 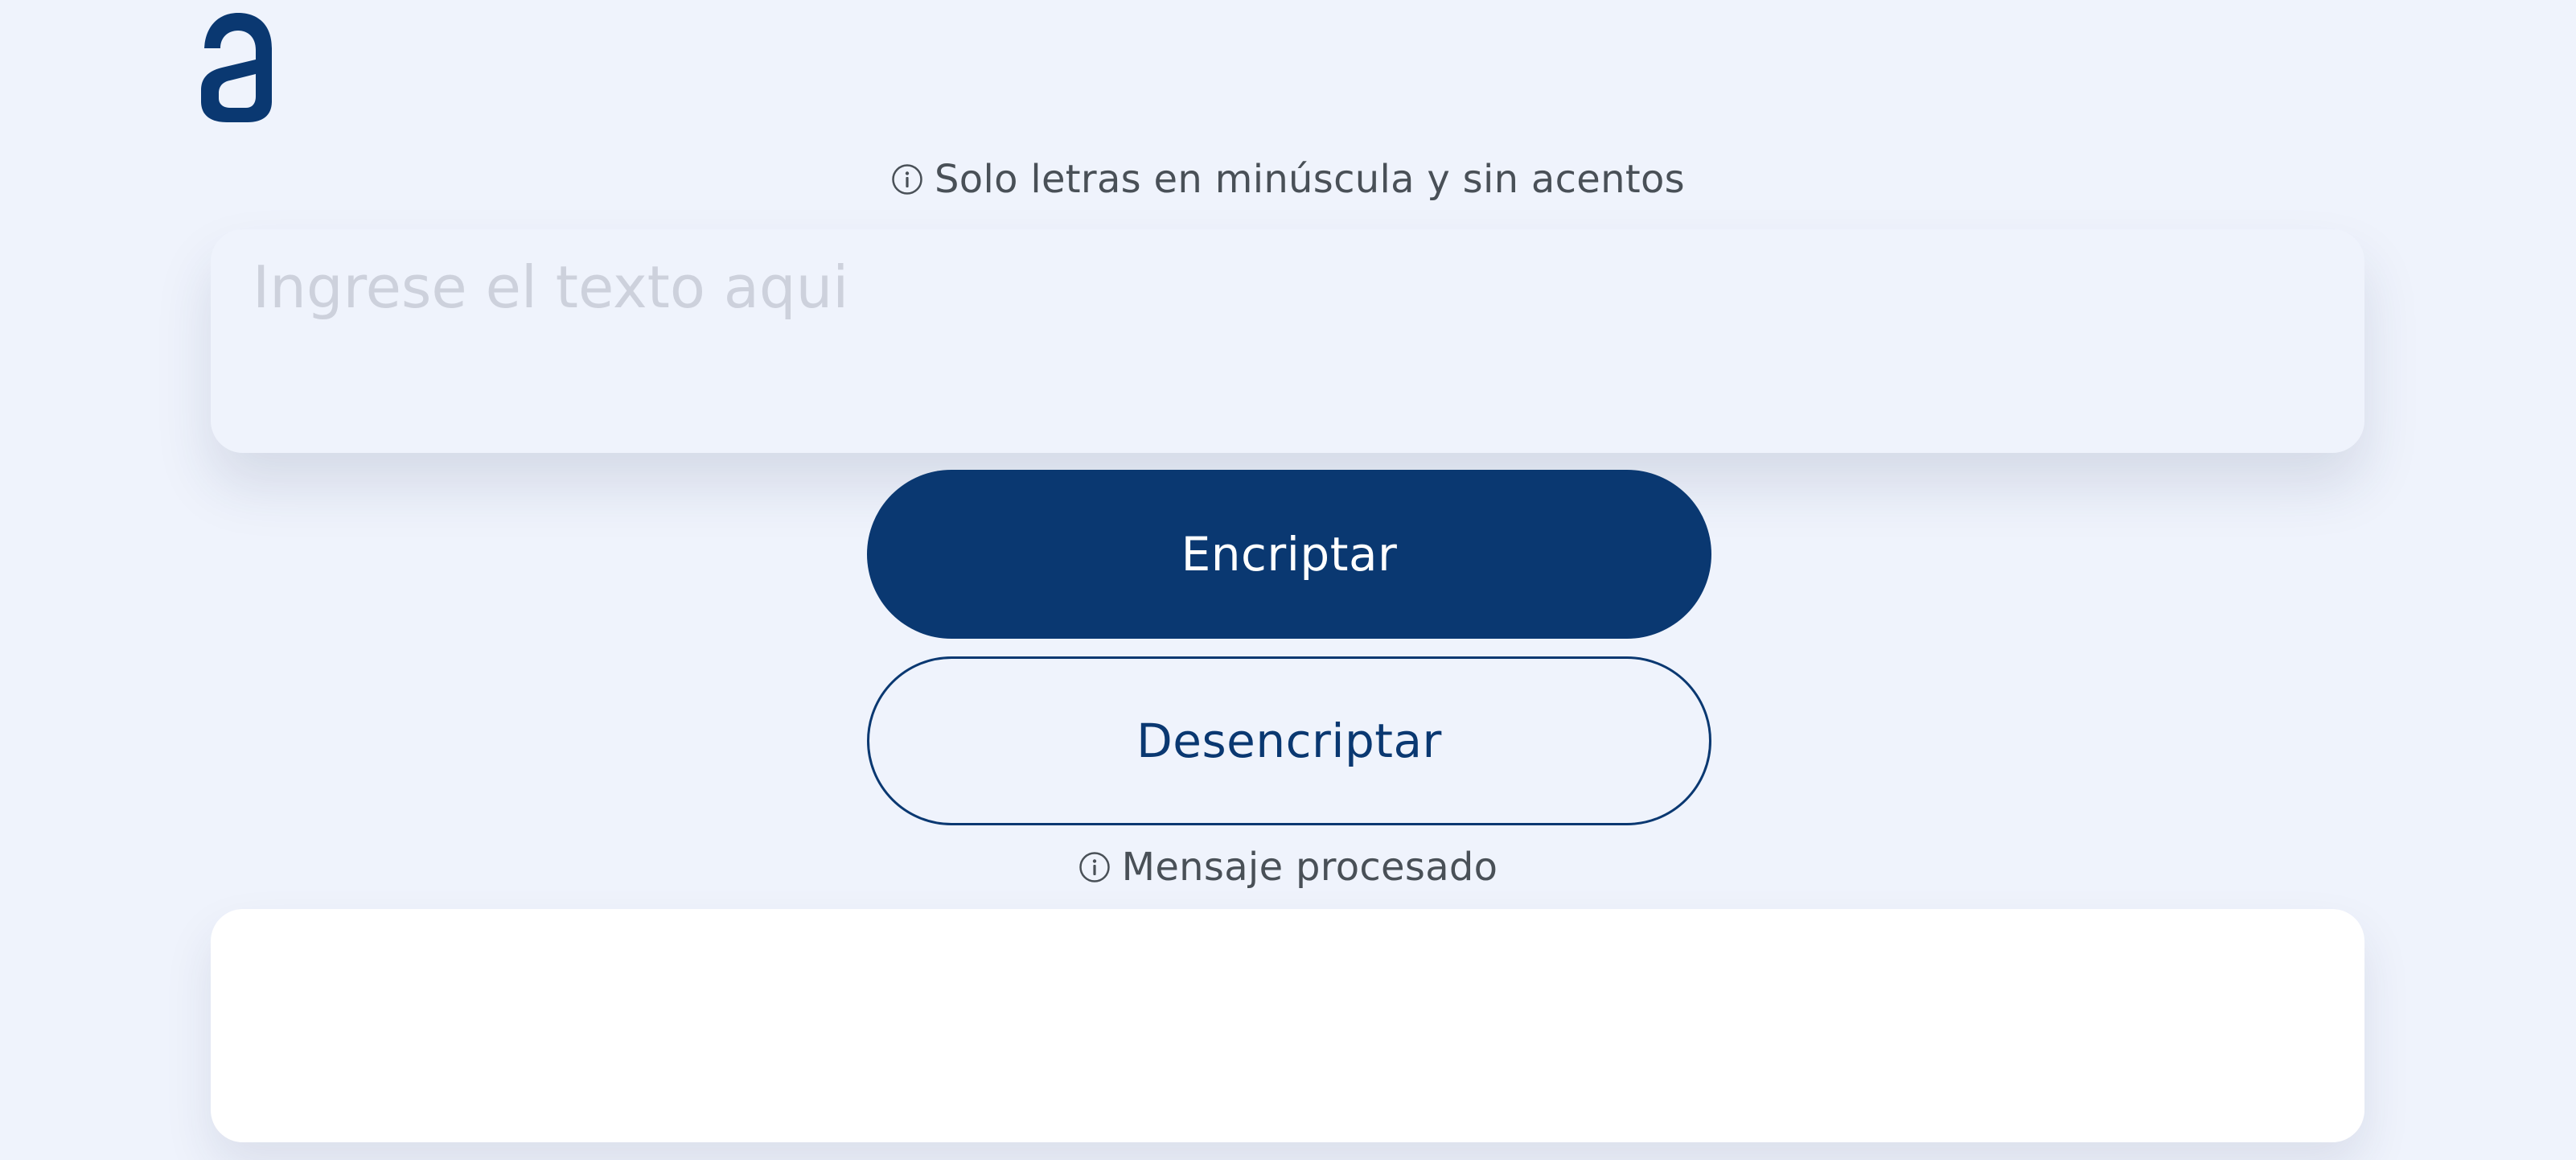 I want to click on decrypt-button: Desencriptar, so click(x=1289, y=740).